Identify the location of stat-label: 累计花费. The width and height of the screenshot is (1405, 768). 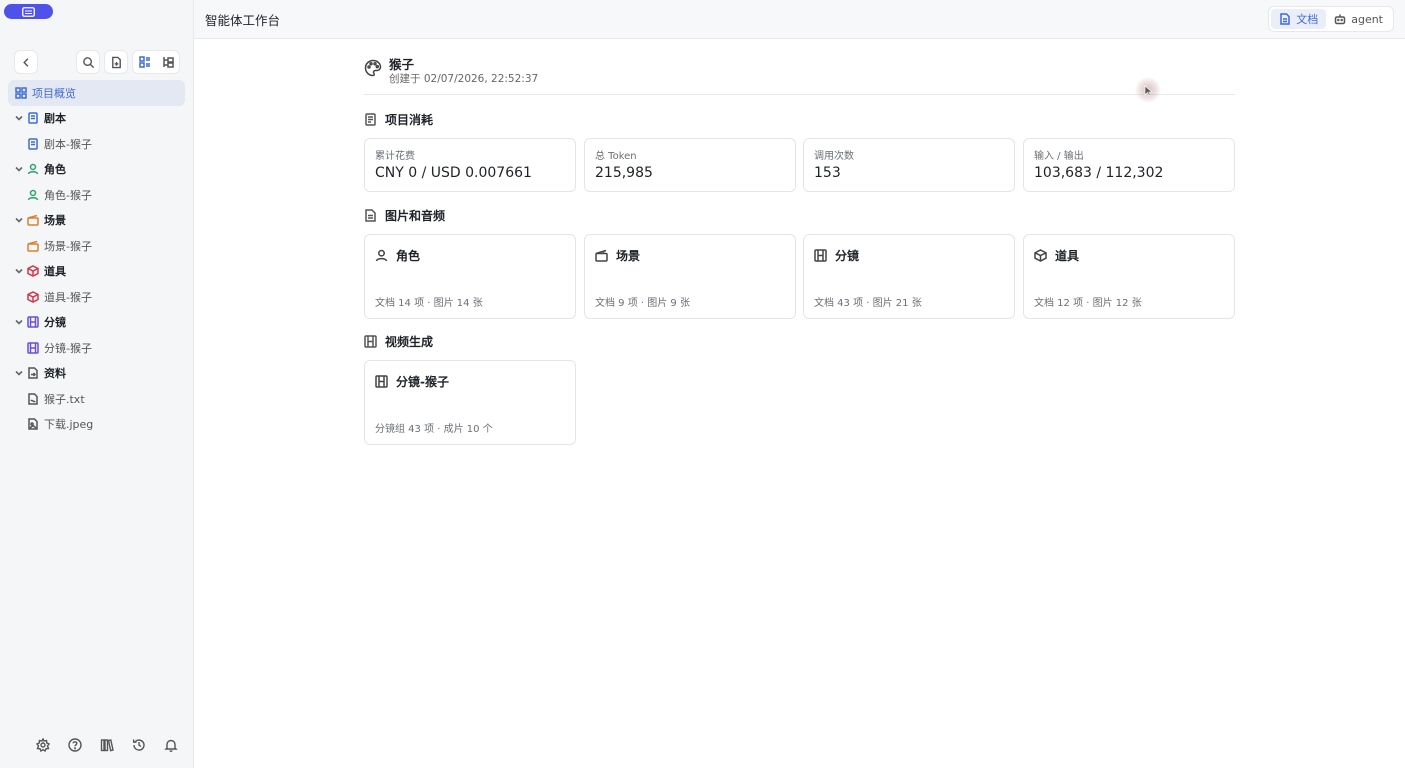
(395, 156).